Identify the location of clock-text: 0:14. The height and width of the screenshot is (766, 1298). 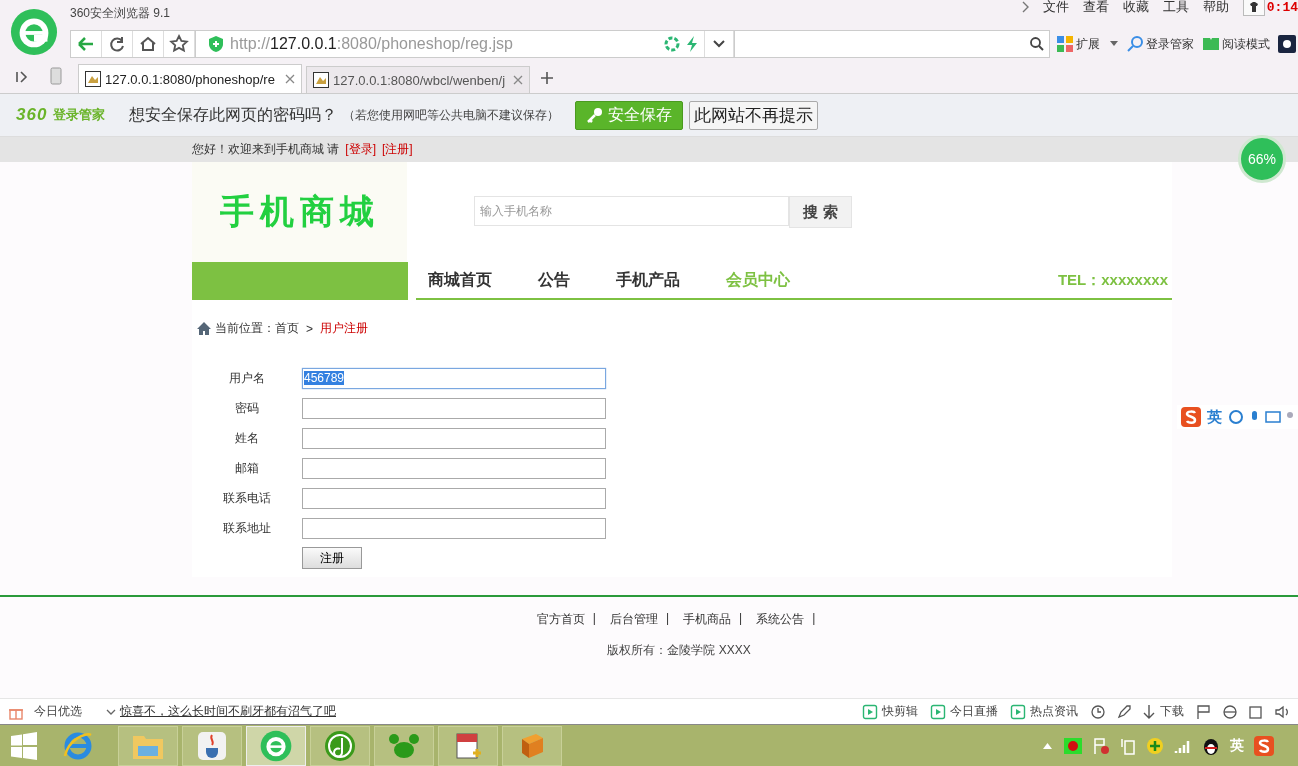
(1282, 7).